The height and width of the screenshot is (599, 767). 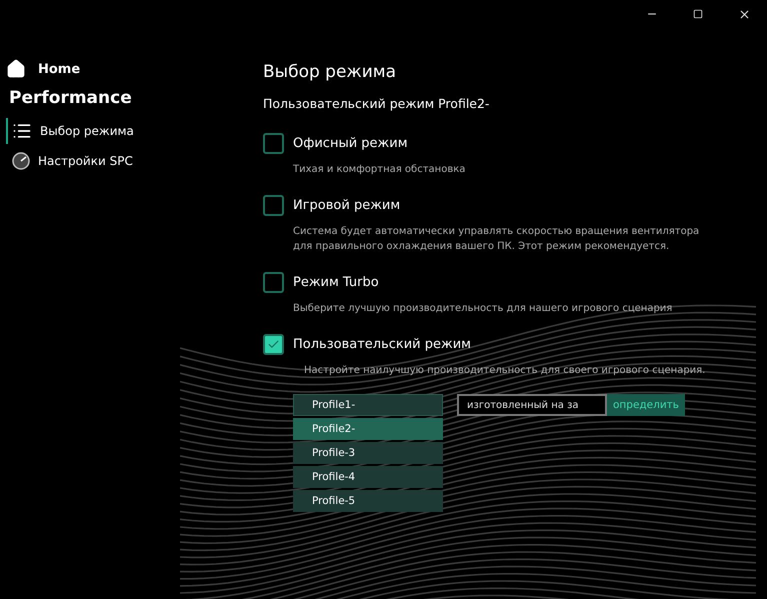 What do you see at coordinates (532, 405) in the screenshot?
I see `name-input-field: изготовленный на за` at bounding box center [532, 405].